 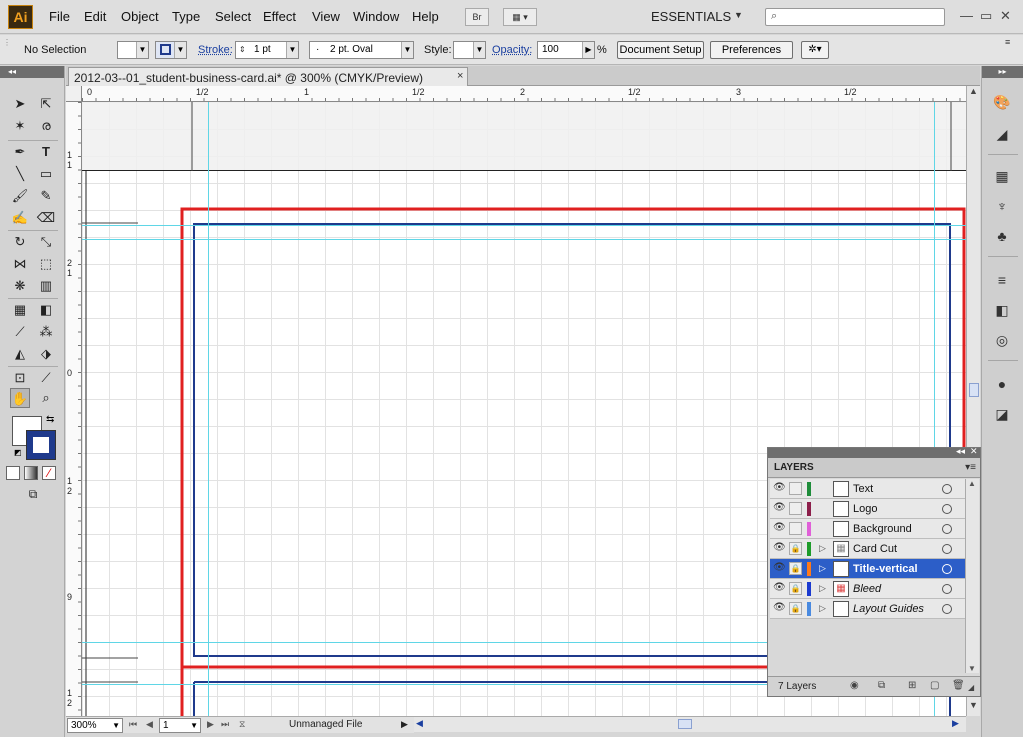 I want to click on panel-menu-icon: ▾≡, so click(x=970, y=467).